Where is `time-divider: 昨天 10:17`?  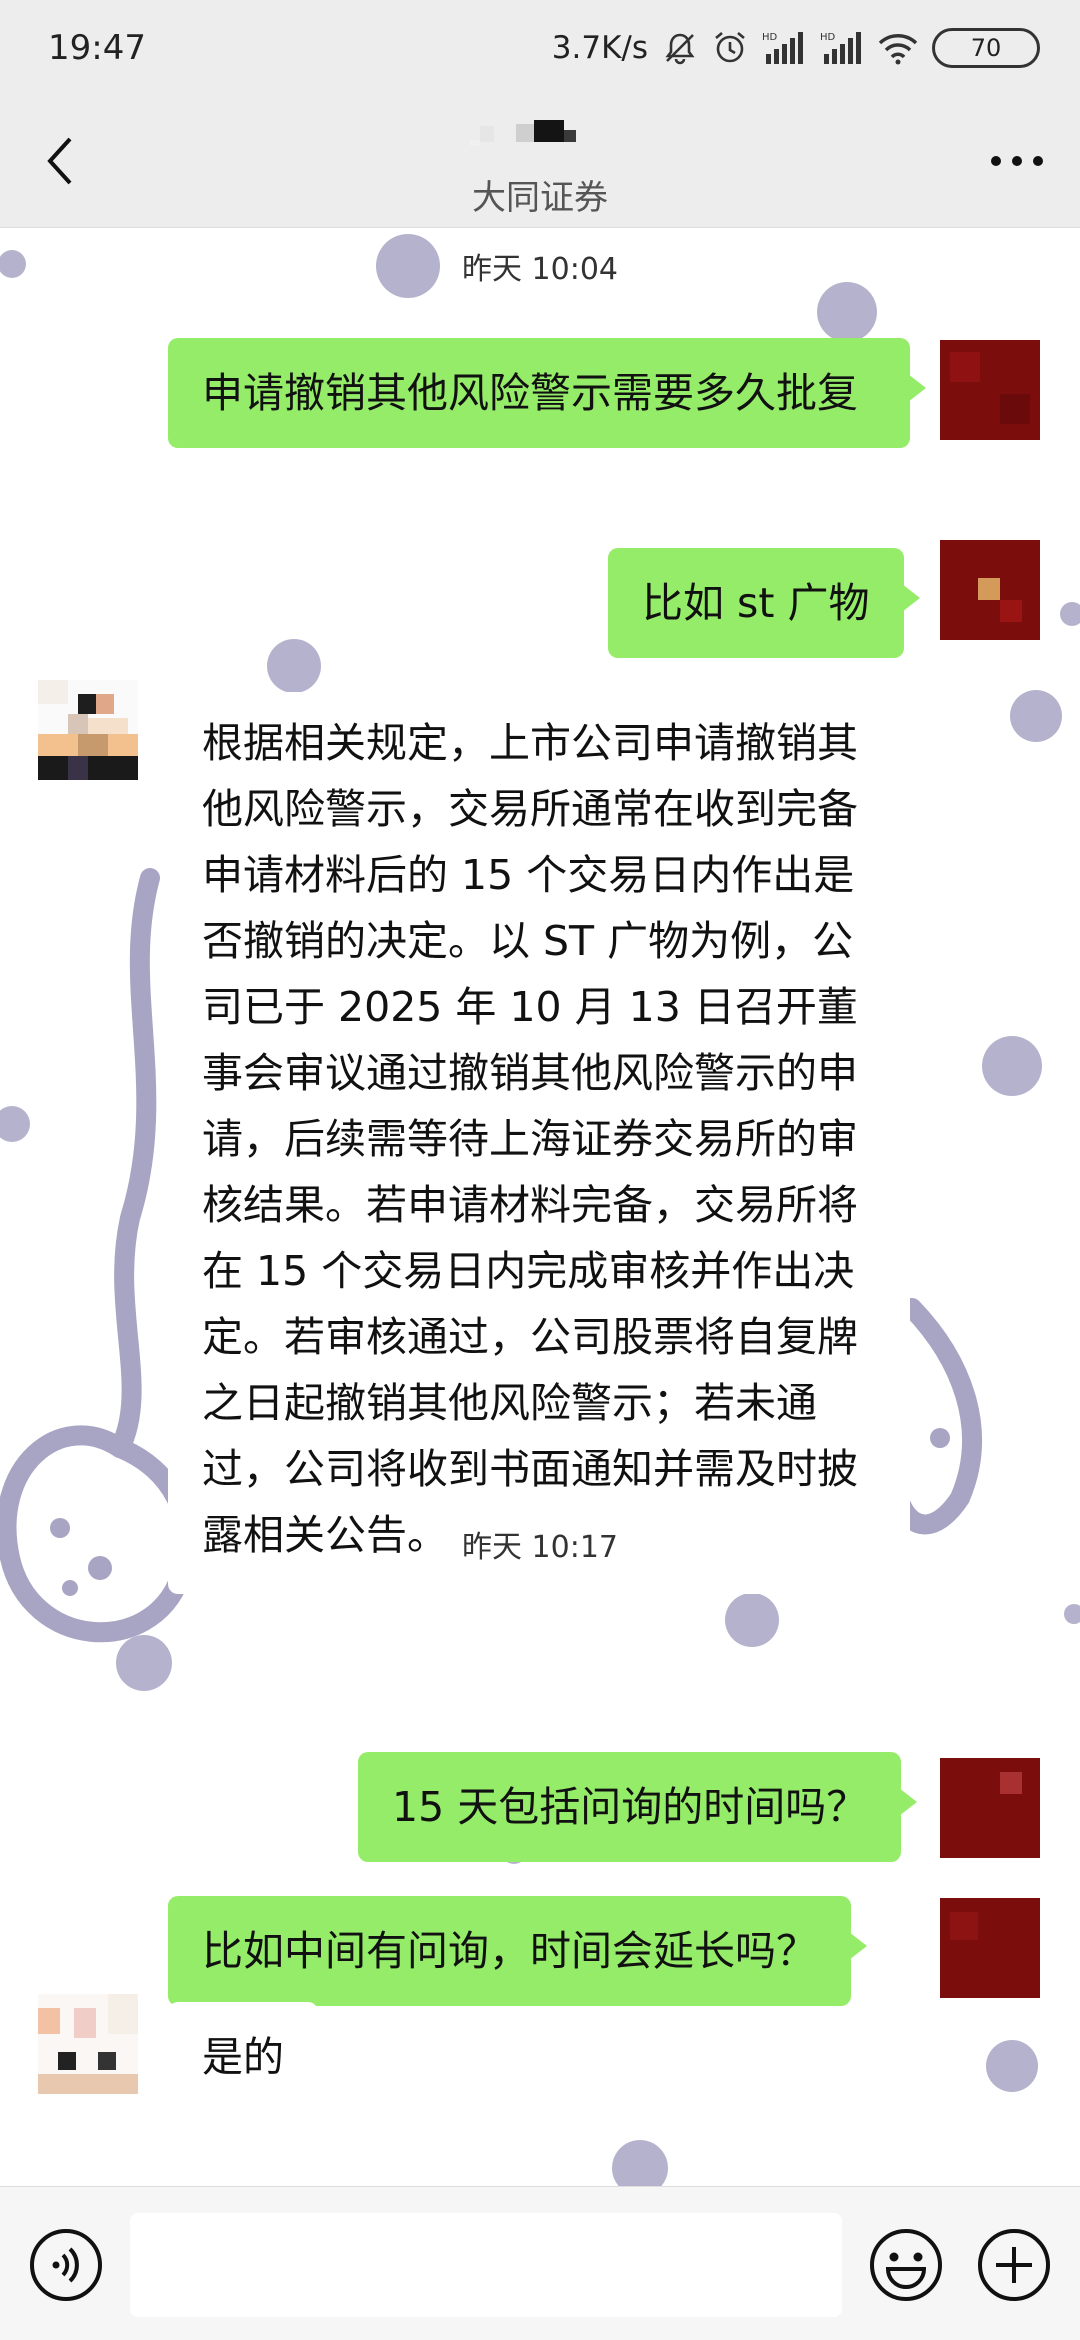
time-divider: 昨天 10:17 is located at coordinates (540, 1547).